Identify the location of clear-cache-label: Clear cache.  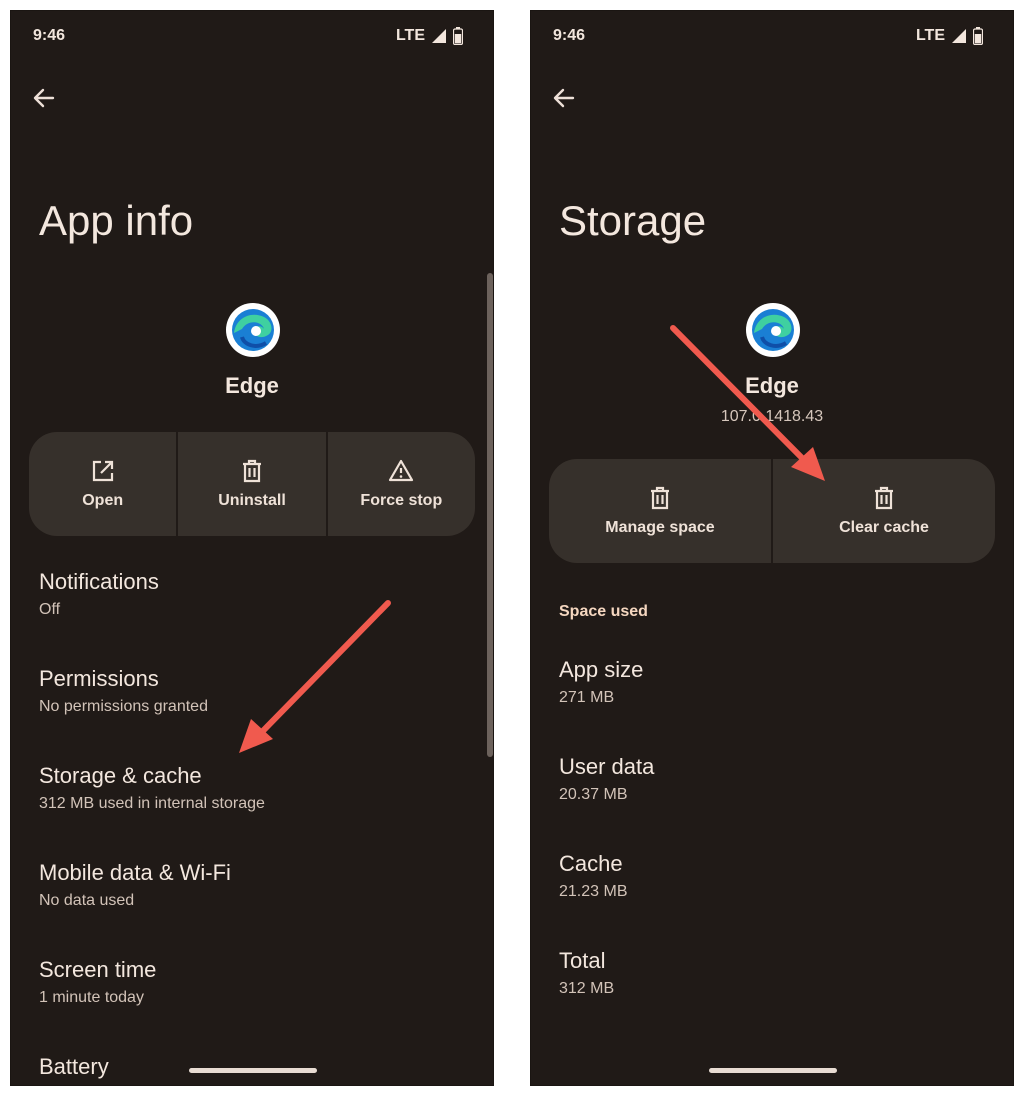
(884, 527).